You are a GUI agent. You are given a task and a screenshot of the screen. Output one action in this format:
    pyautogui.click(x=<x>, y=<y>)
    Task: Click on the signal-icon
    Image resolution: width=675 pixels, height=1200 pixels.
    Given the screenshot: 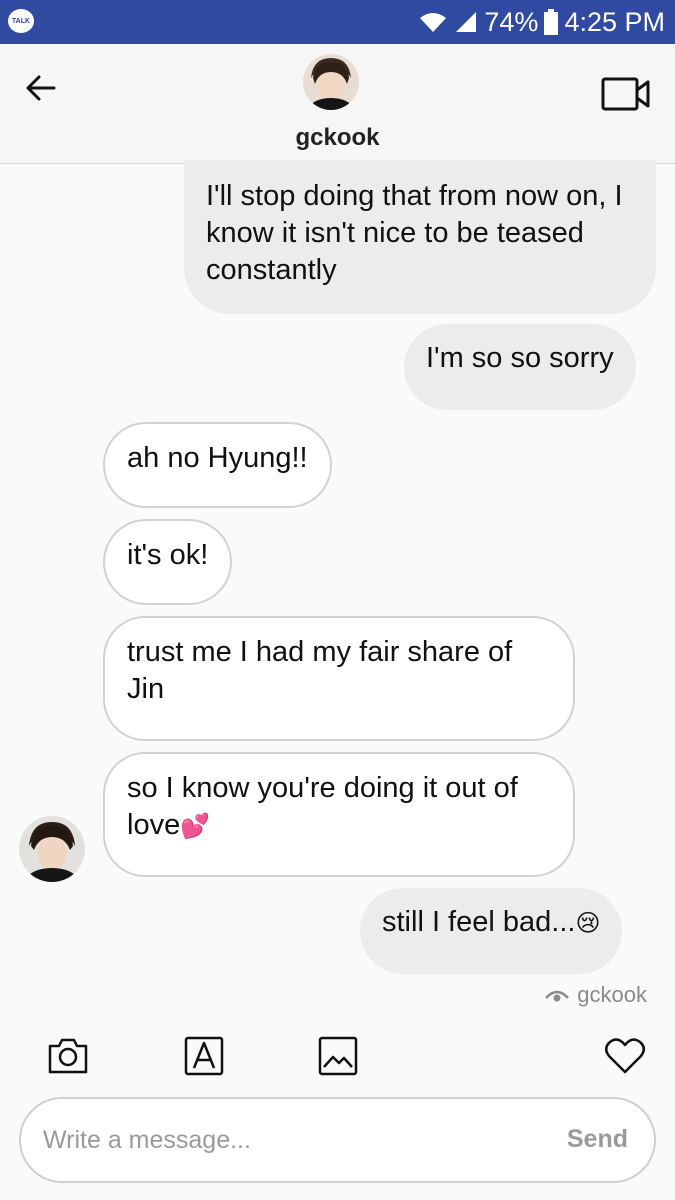 What is the action you would take?
    pyautogui.click(x=466, y=22)
    